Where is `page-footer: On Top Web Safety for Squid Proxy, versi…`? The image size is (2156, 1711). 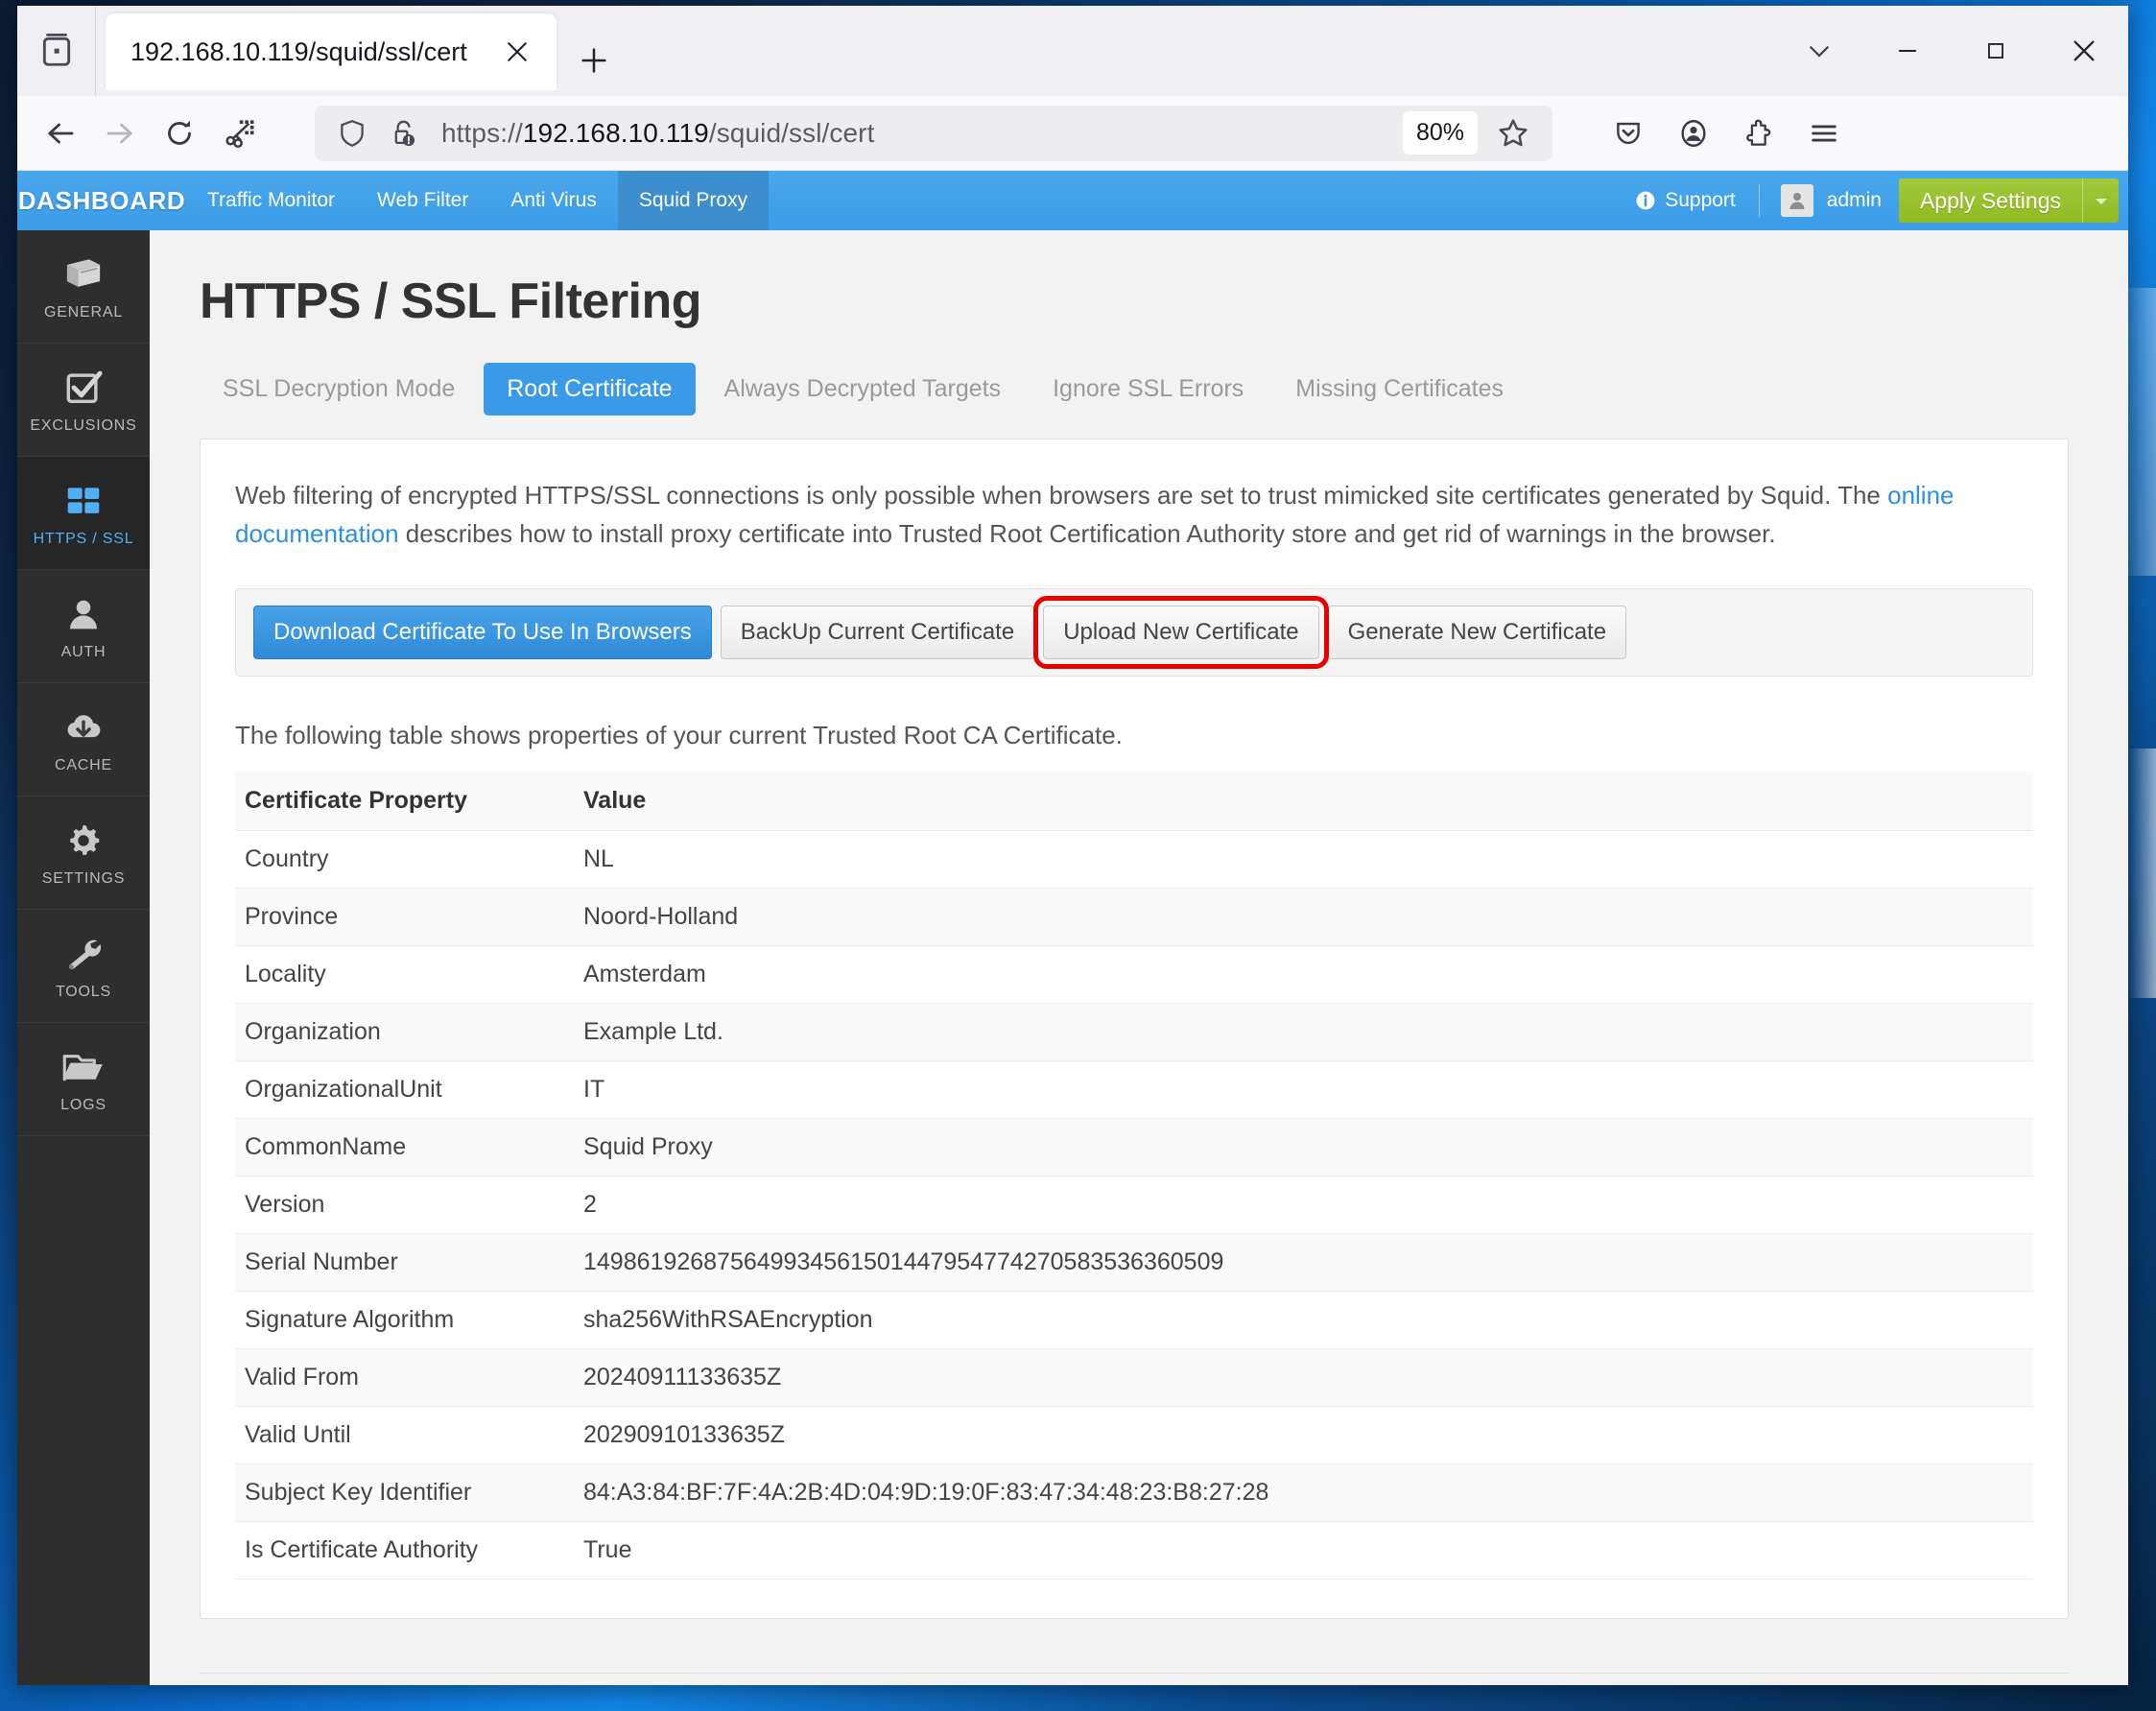
page-footer: On Top Web Safety for Squid Proxy, versi… is located at coordinates (1134, 1678).